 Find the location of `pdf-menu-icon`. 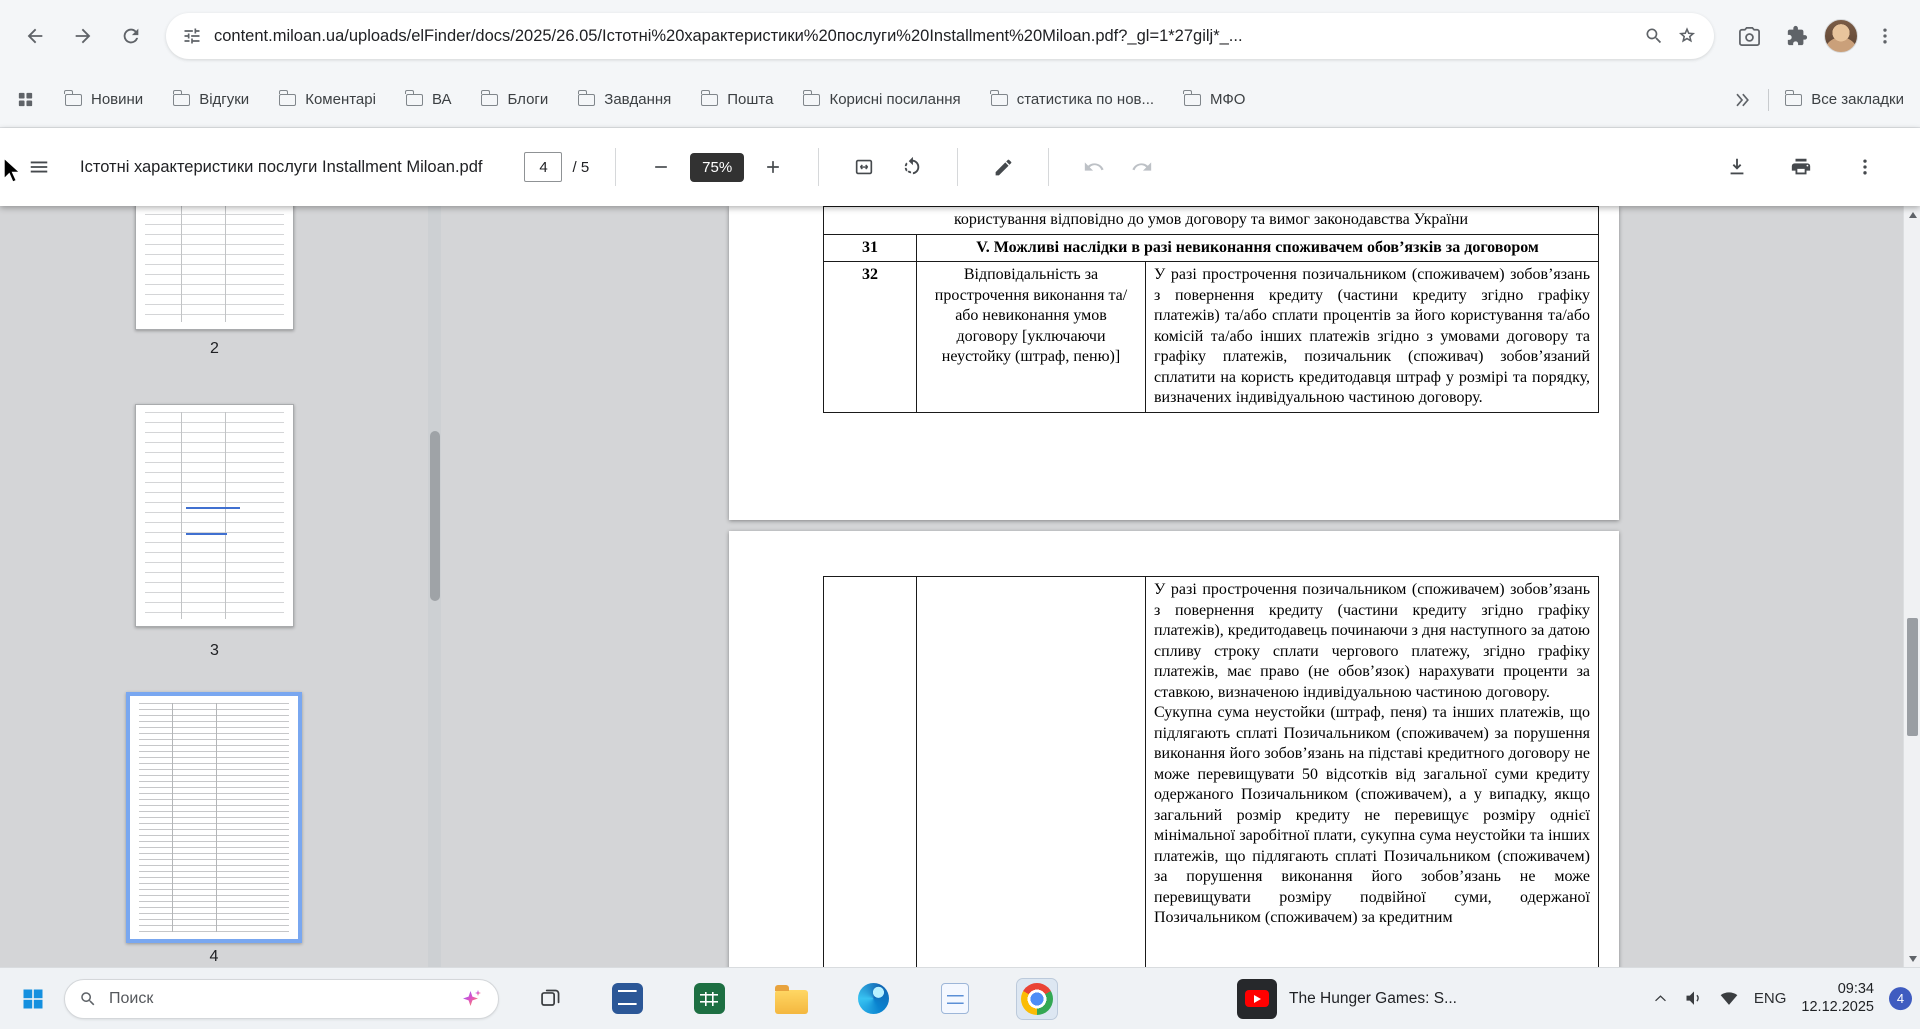

pdf-menu-icon is located at coordinates (39, 167).